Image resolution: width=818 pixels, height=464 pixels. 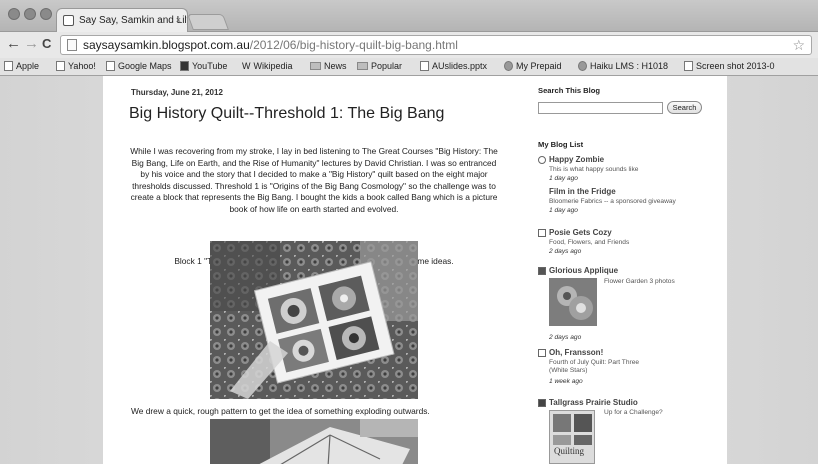 What do you see at coordinates (580, 232) in the screenshot?
I see `blog-name: Posie Gets Cozy` at bounding box center [580, 232].